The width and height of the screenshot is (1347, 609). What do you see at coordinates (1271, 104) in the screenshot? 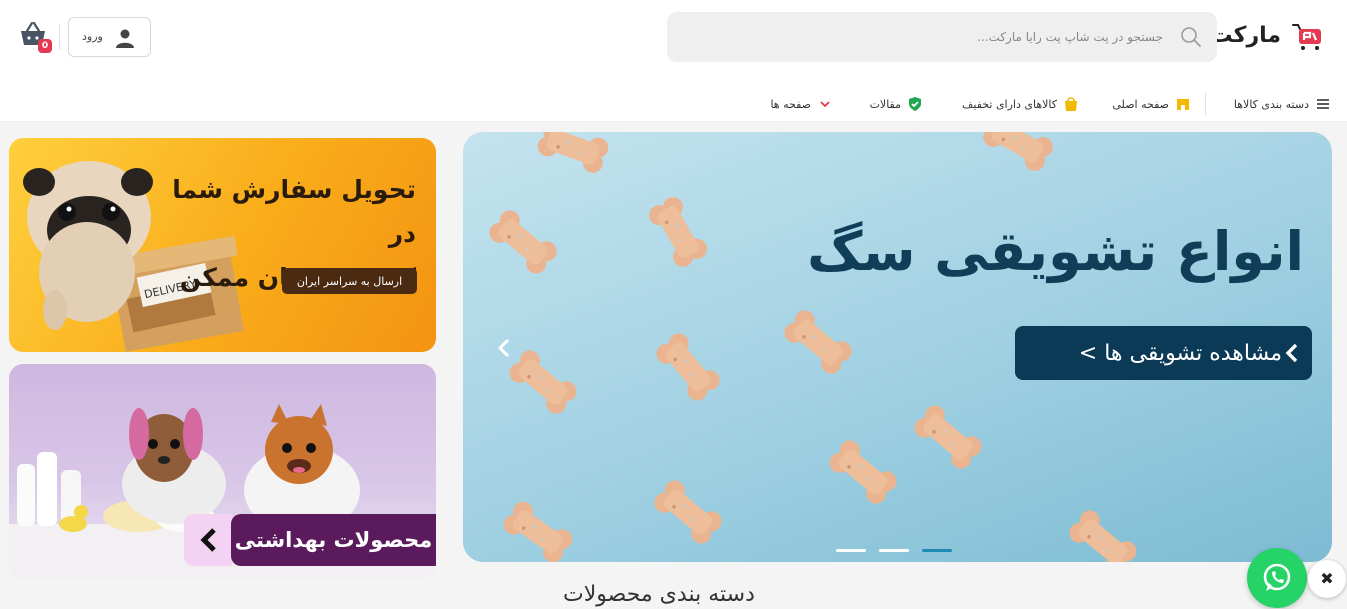
I see `nav-label-categories: دسته بندی کالاها` at bounding box center [1271, 104].